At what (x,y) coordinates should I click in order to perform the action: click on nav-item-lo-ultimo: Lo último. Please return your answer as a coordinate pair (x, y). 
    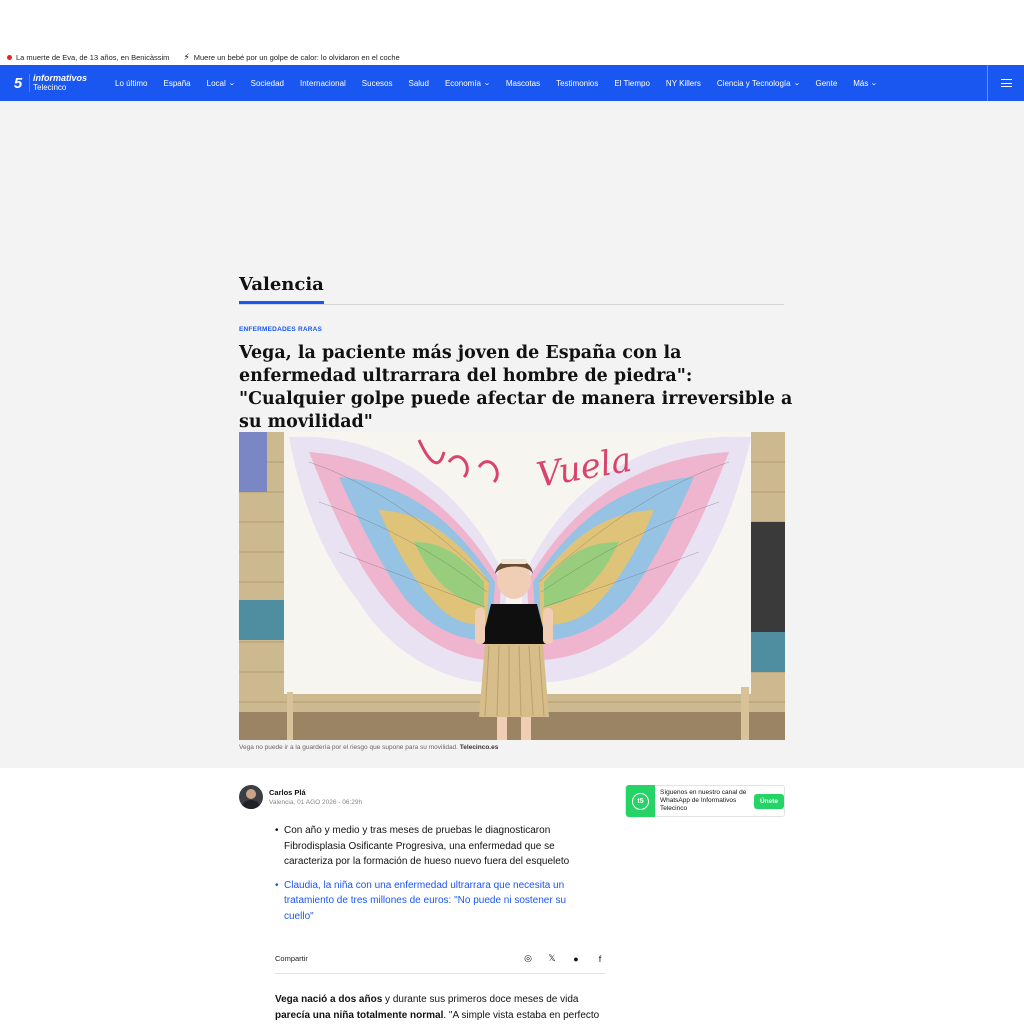
    Looking at the image, I should click on (131, 83).